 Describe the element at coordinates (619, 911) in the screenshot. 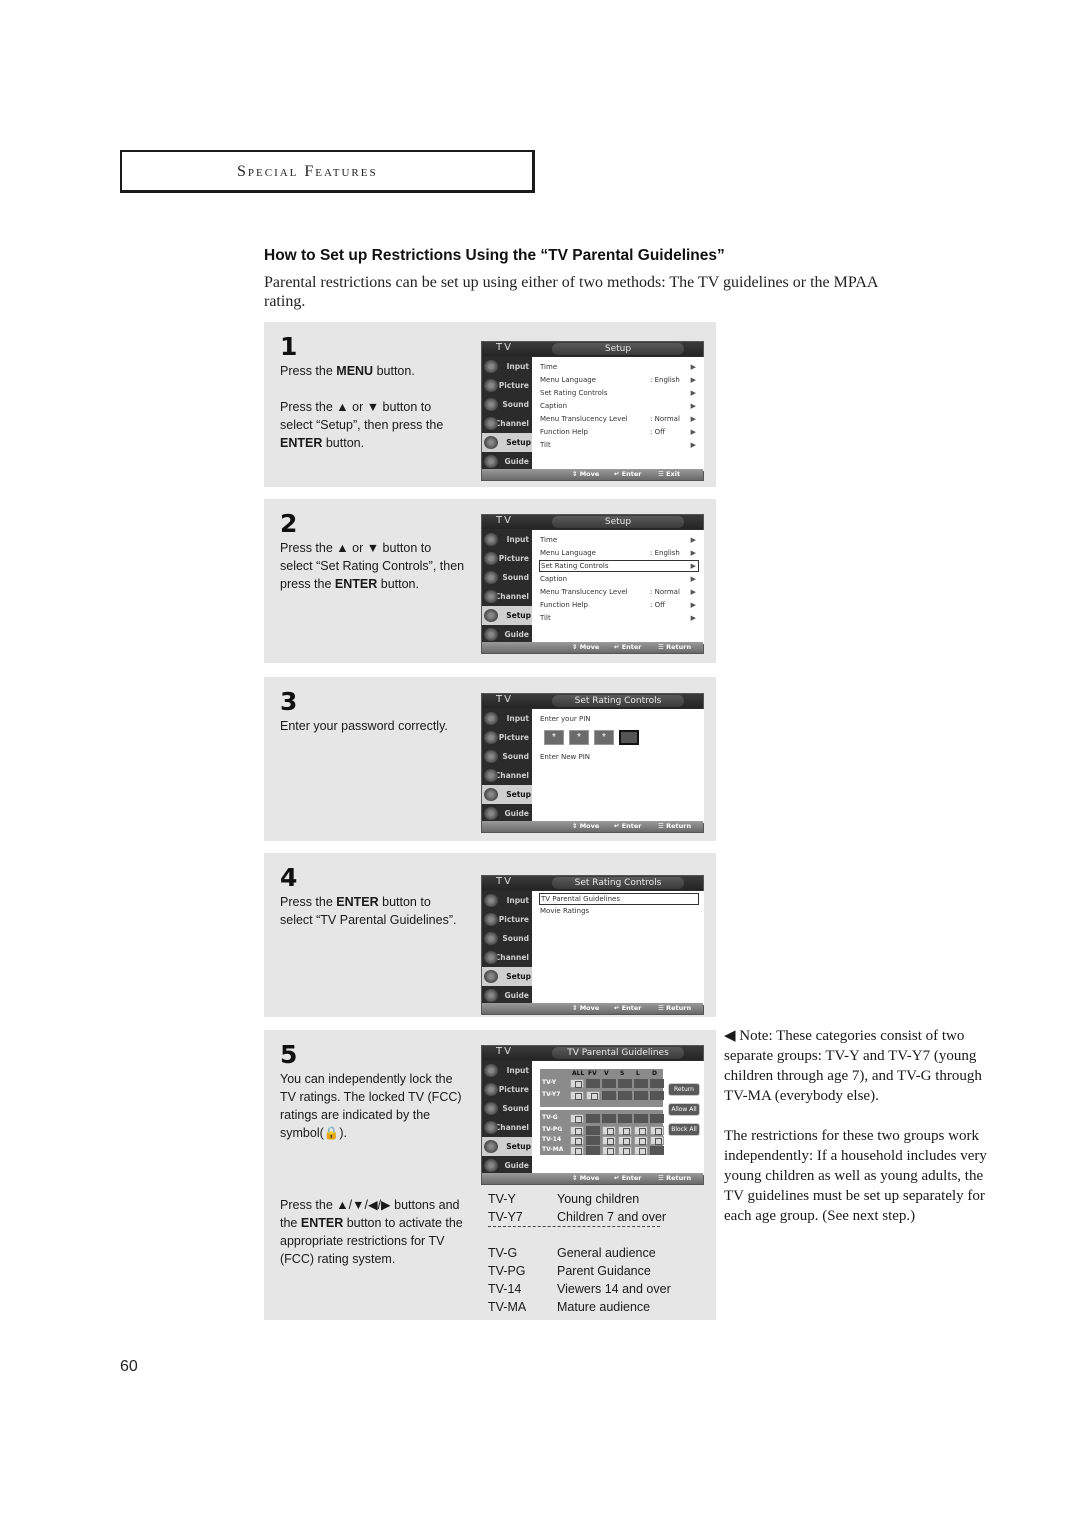

I see `osd-menu-row: Movie Ratings` at that location.